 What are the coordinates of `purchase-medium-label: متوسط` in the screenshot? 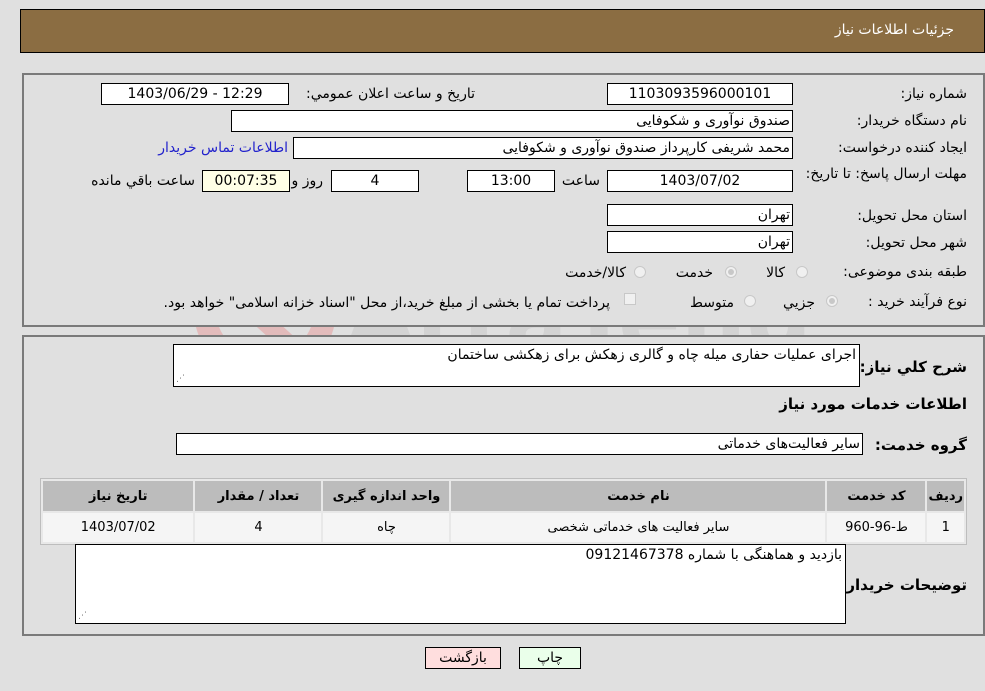 It's located at (712, 303).